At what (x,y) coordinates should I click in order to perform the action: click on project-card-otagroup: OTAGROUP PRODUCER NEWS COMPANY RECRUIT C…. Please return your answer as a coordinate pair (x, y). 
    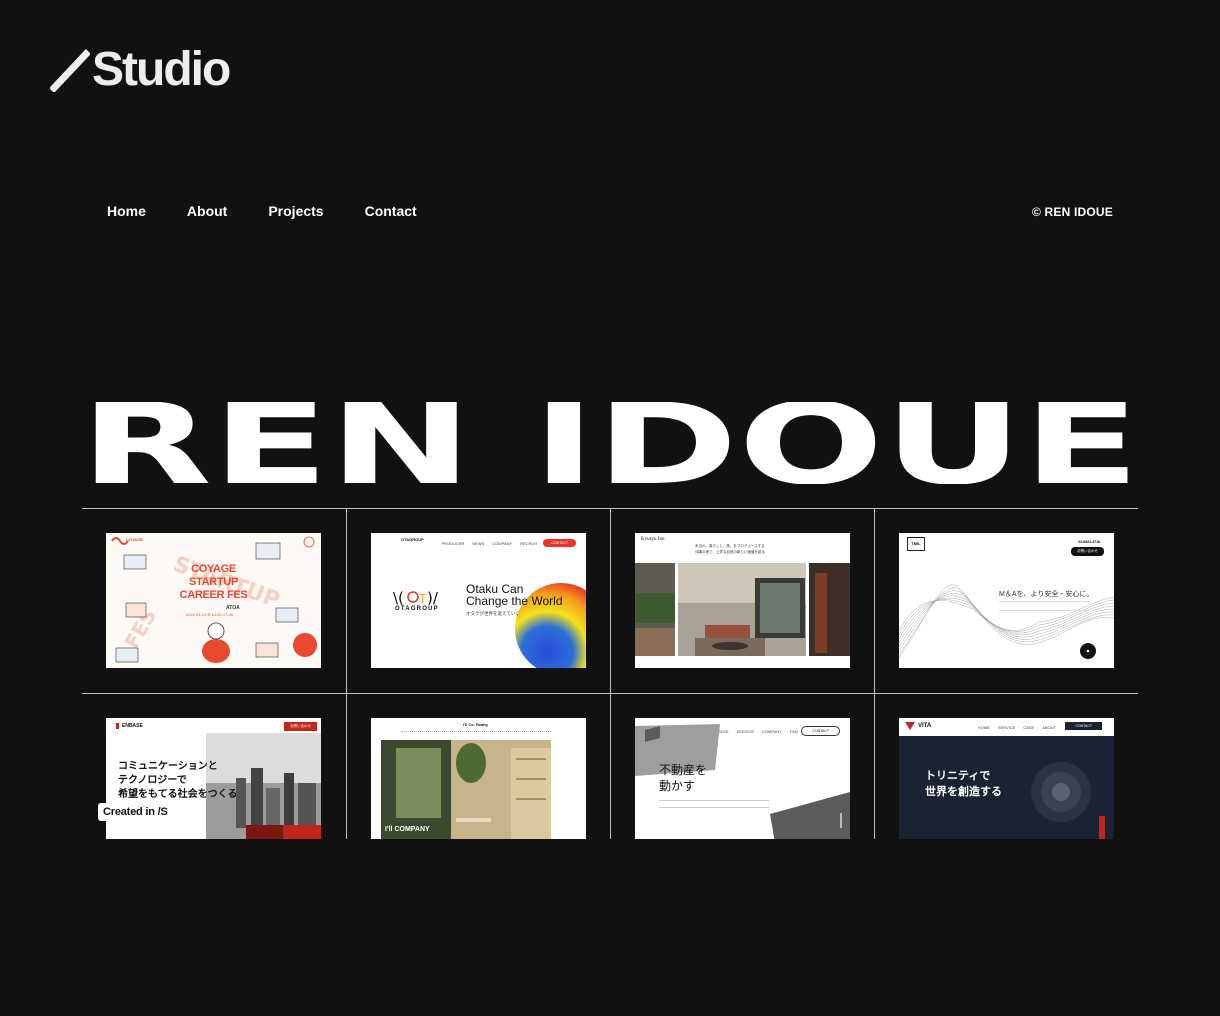
    Looking at the image, I should click on (478, 601).